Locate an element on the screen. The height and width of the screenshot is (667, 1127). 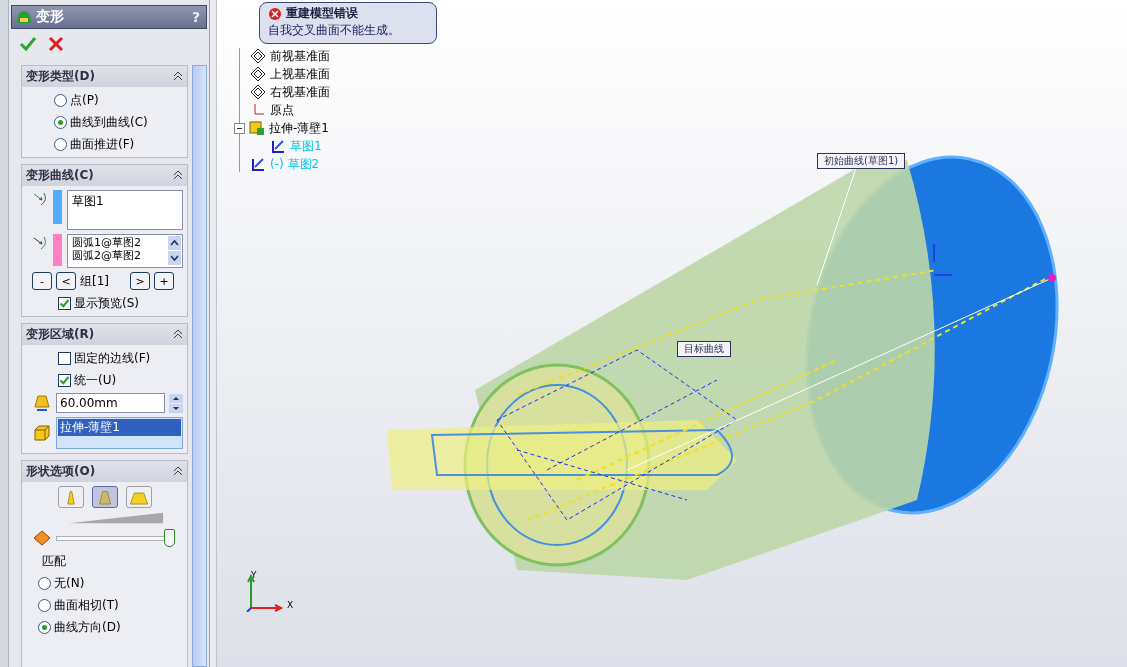
scrollbar is located at coordinates (199, 366).